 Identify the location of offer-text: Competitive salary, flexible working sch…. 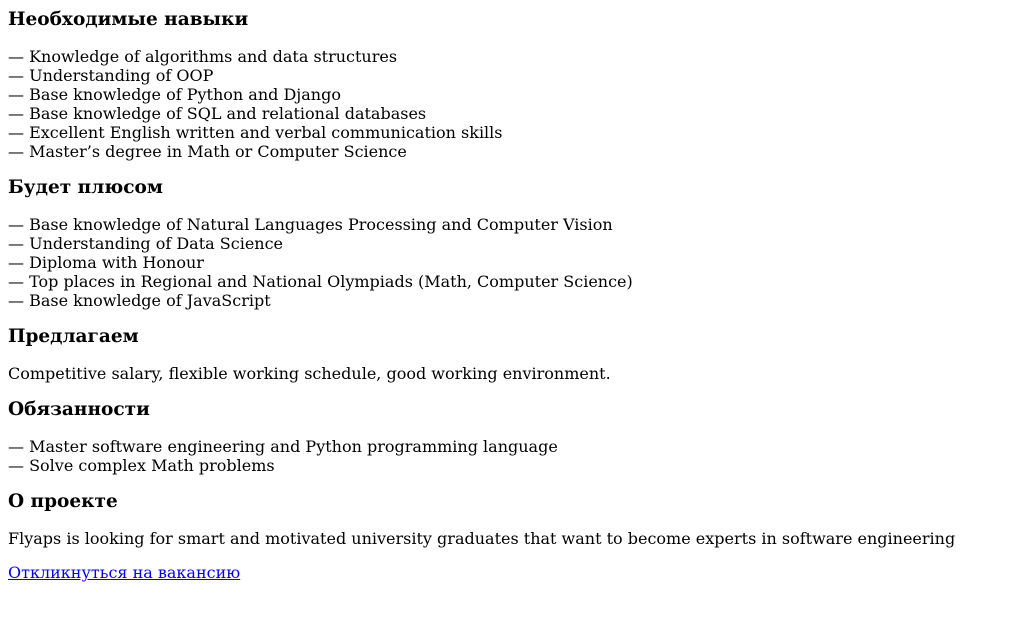
(309, 373).